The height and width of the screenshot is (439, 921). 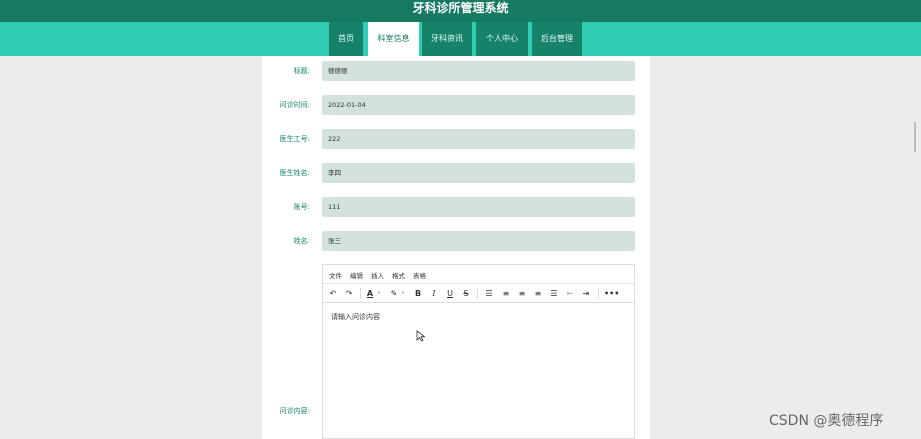 What do you see at coordinates (301, 241) in the screenshot?
I see `name-label: 姓名:` at bounding box center [301, 241].